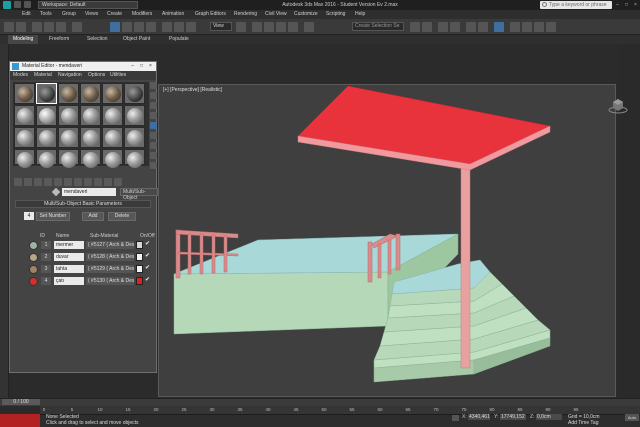 This screenshot has height=427, width=640. What do you see at coordinates (306, 14) in the screenshot?
I see `menu-customize: Customize` at bounding box center [306, 14].